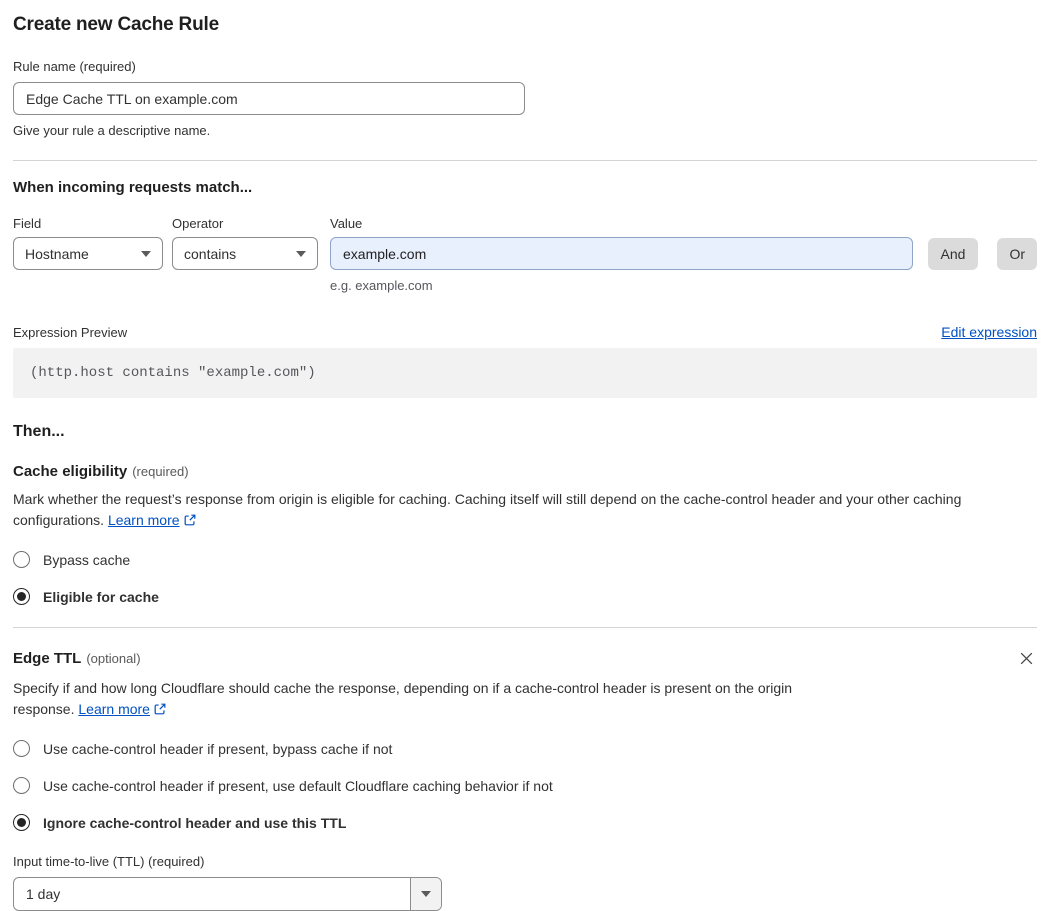 This screenshot has height=911, width=1058. I want to click on close-icon, so click(1026, 658).